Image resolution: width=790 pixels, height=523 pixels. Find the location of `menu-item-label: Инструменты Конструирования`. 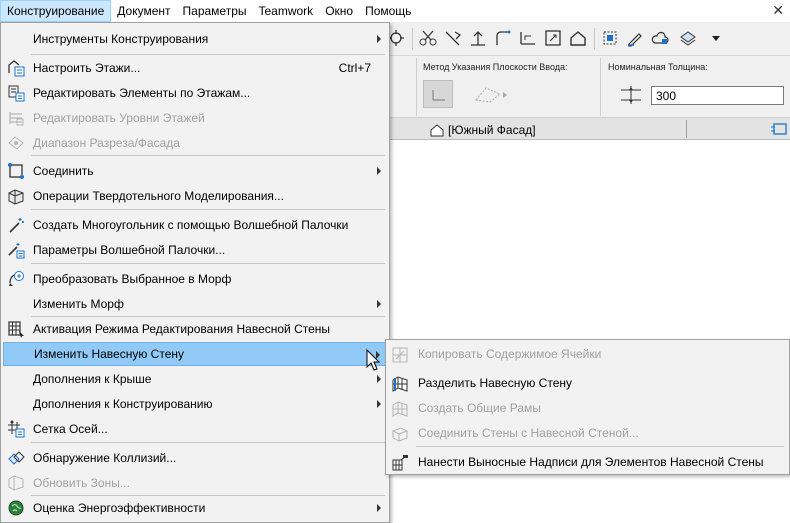

menu-item-label: Инструменты Конструирования is located at coordinates (121, 39).